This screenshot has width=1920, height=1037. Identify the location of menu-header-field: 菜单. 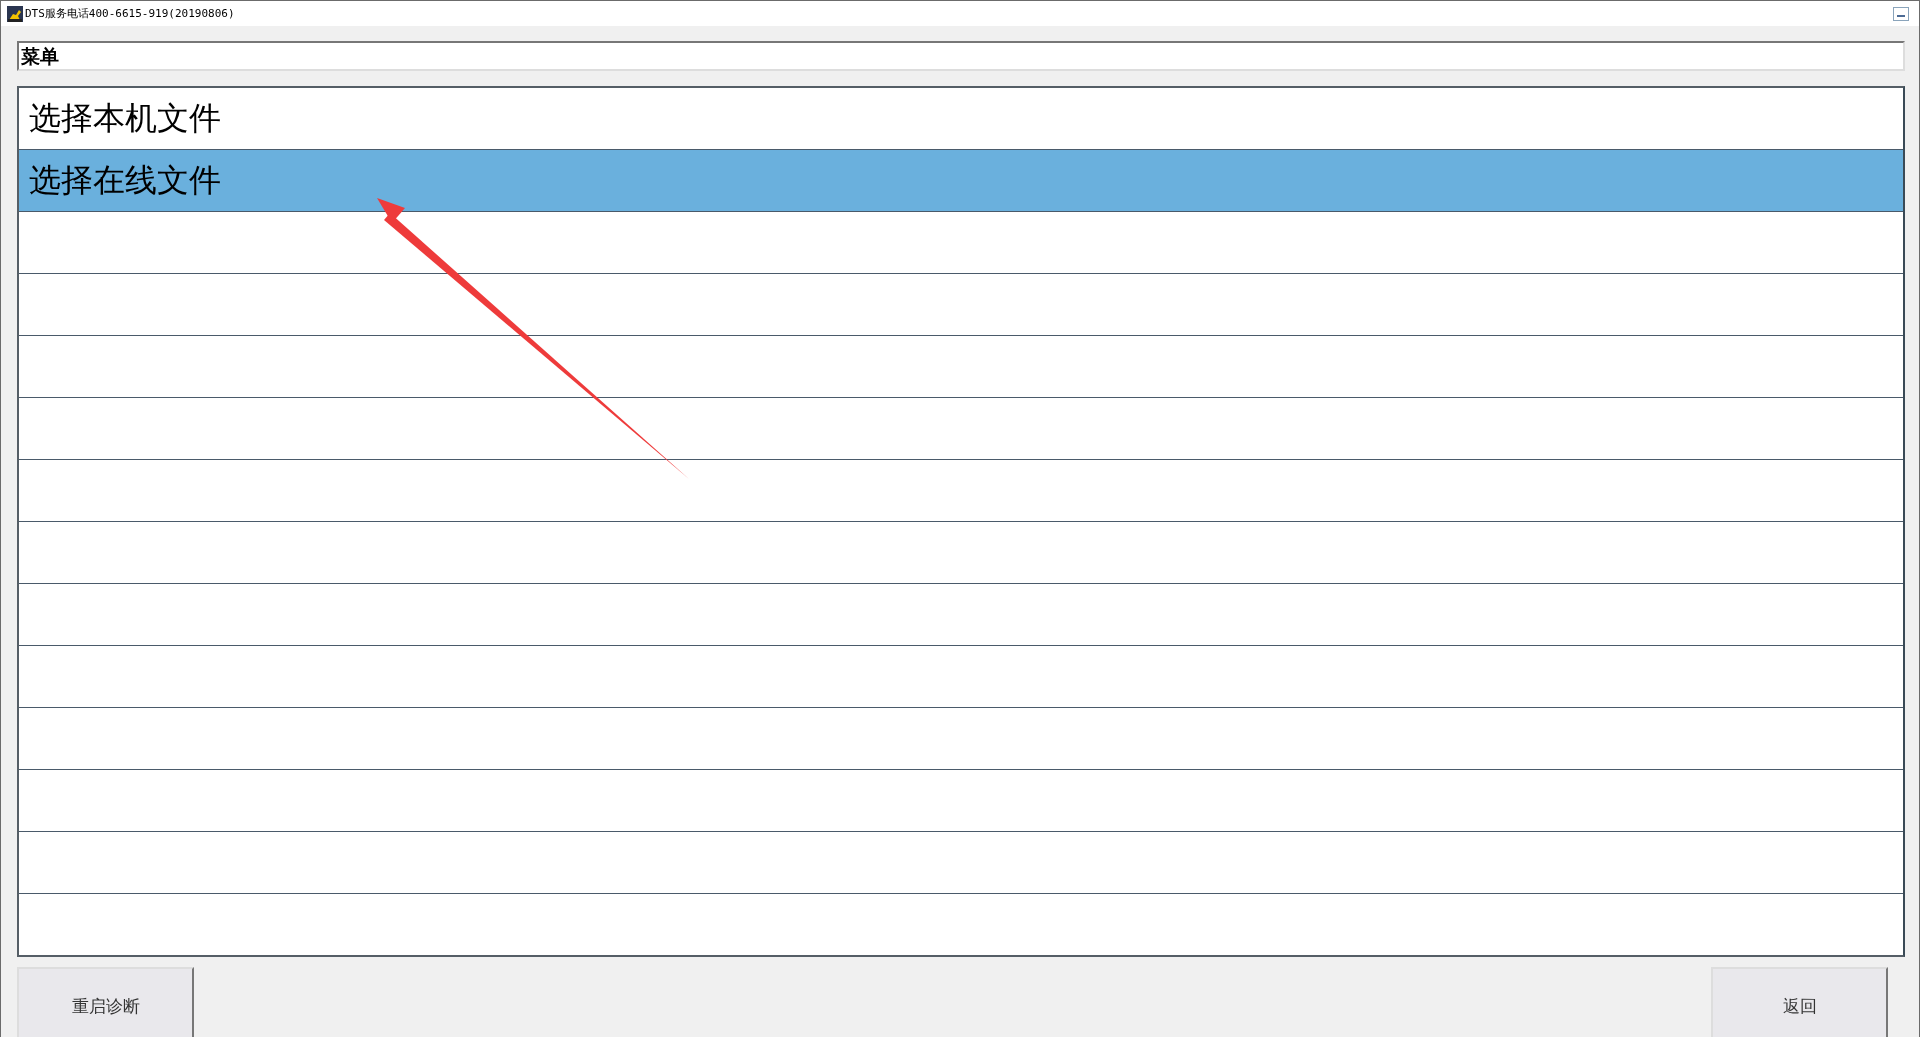
(961, 56).